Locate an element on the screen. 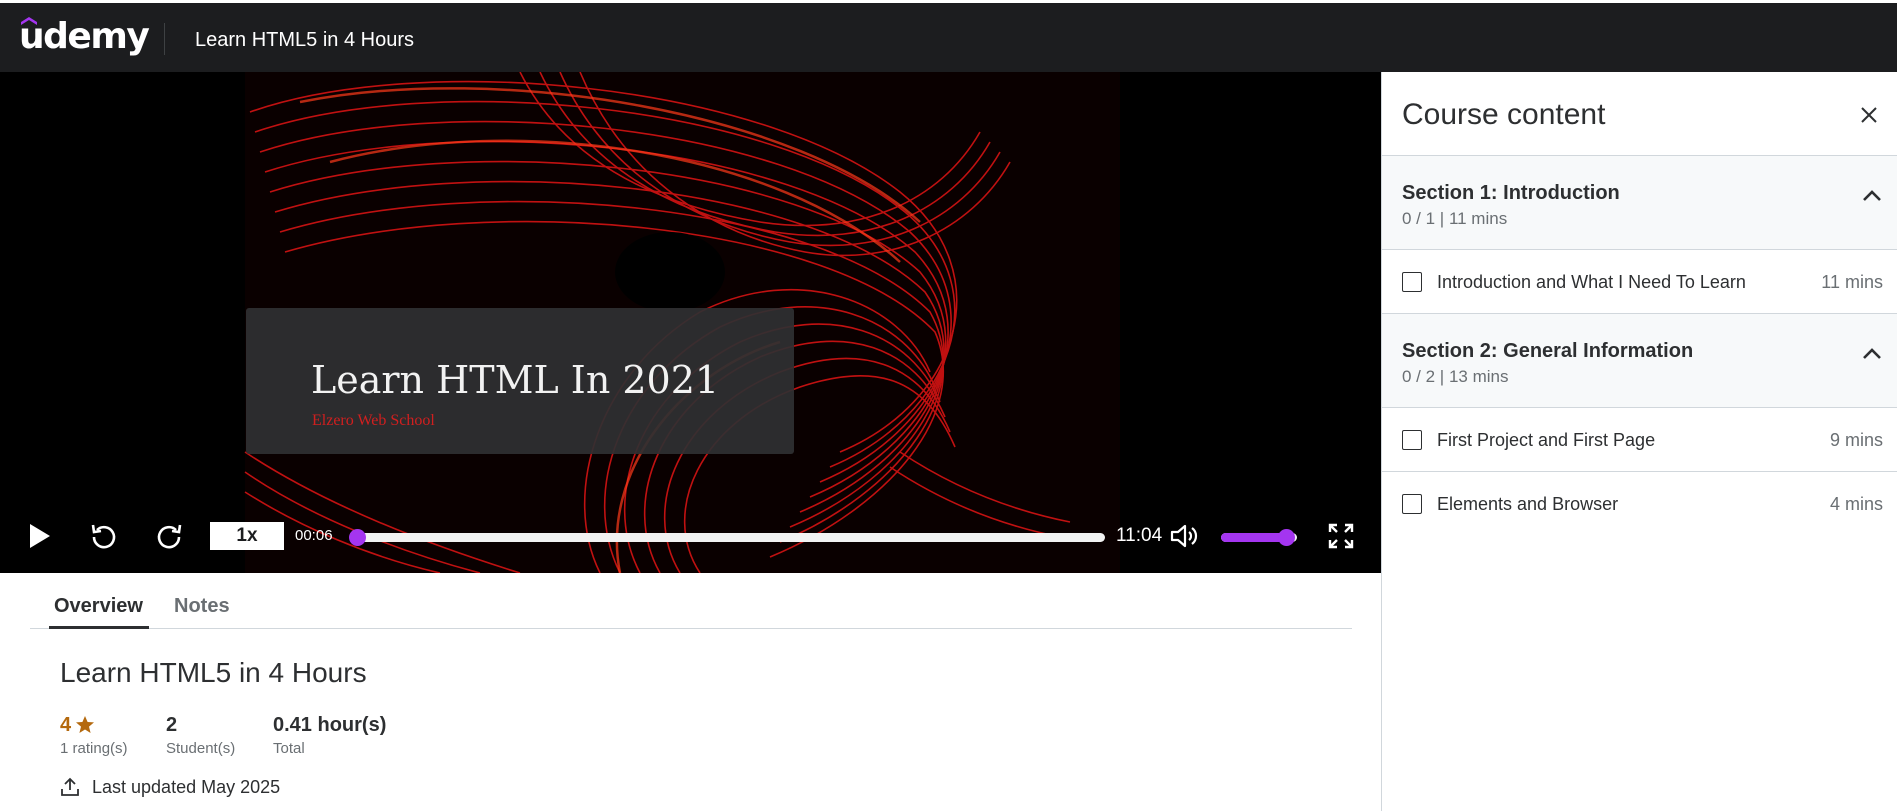  total-hours-stat: 0.41 hour(s) Total is located at coordinates (329, 736).